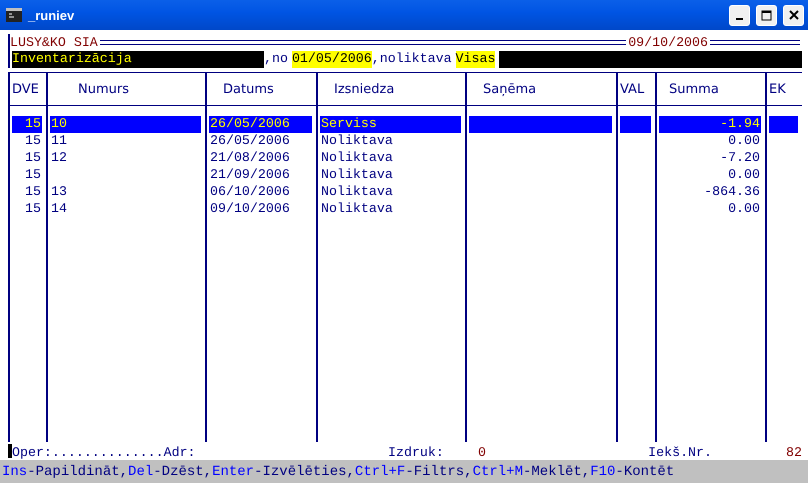 The image size is (808, 483). What do you see at coordinates (668, 42) in the screenshot?
I see `current-date: 09/10/2006` at bounding box center [668, 42].